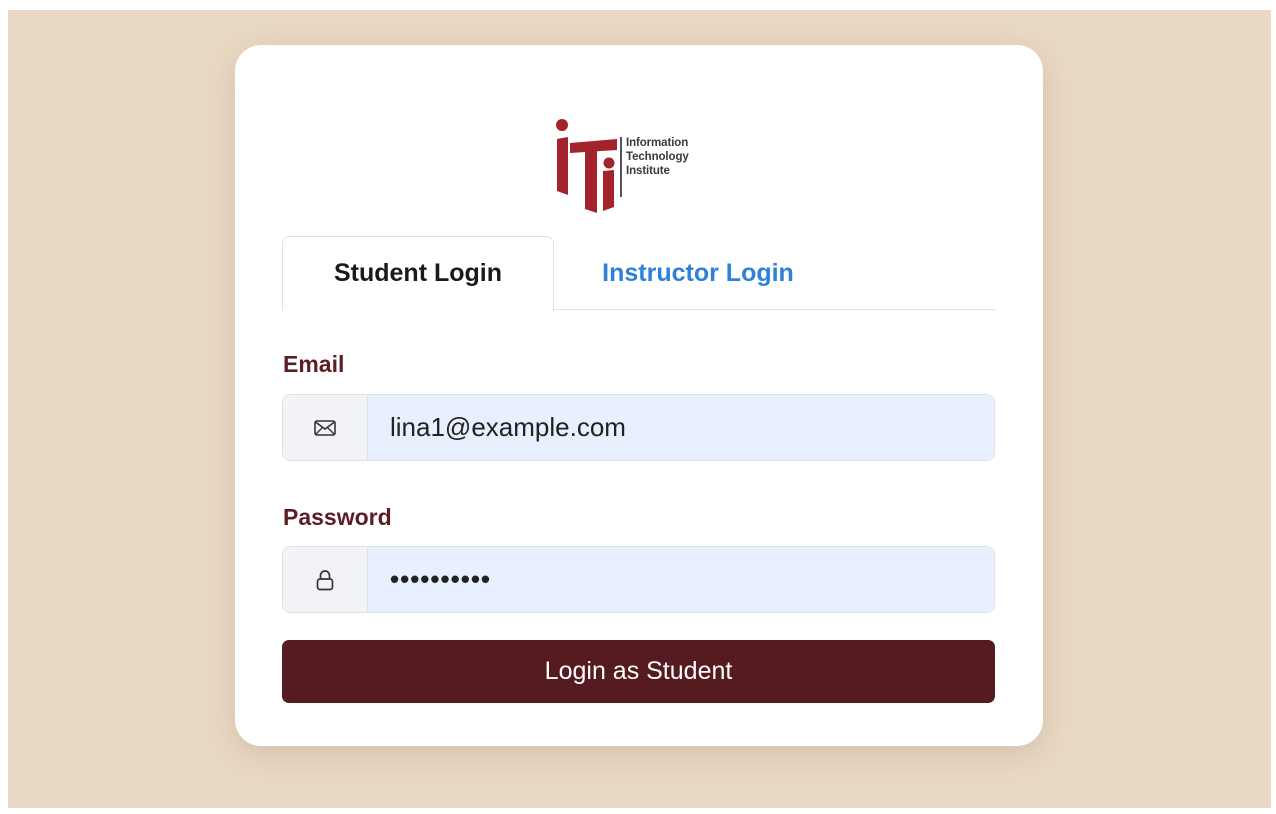 This screenshot has height=814, width=1276. Describe the element at coordinates (325, 579) in the screenshot. I see `lock-icon` at that location.